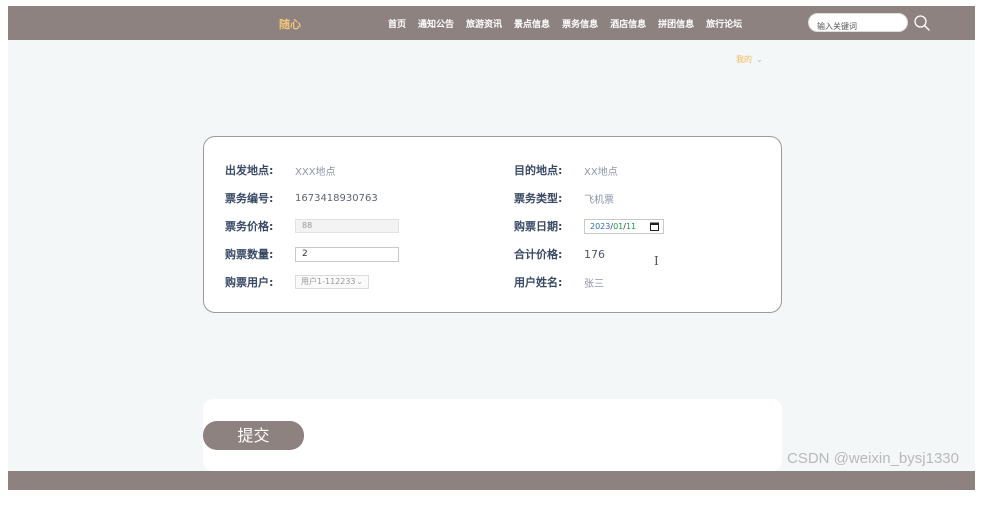 The image size is (998, 505). Describe the element at coordinates (538, 198) in the screenshot. I see `ticket-type-label: 票务类型:` at that location.